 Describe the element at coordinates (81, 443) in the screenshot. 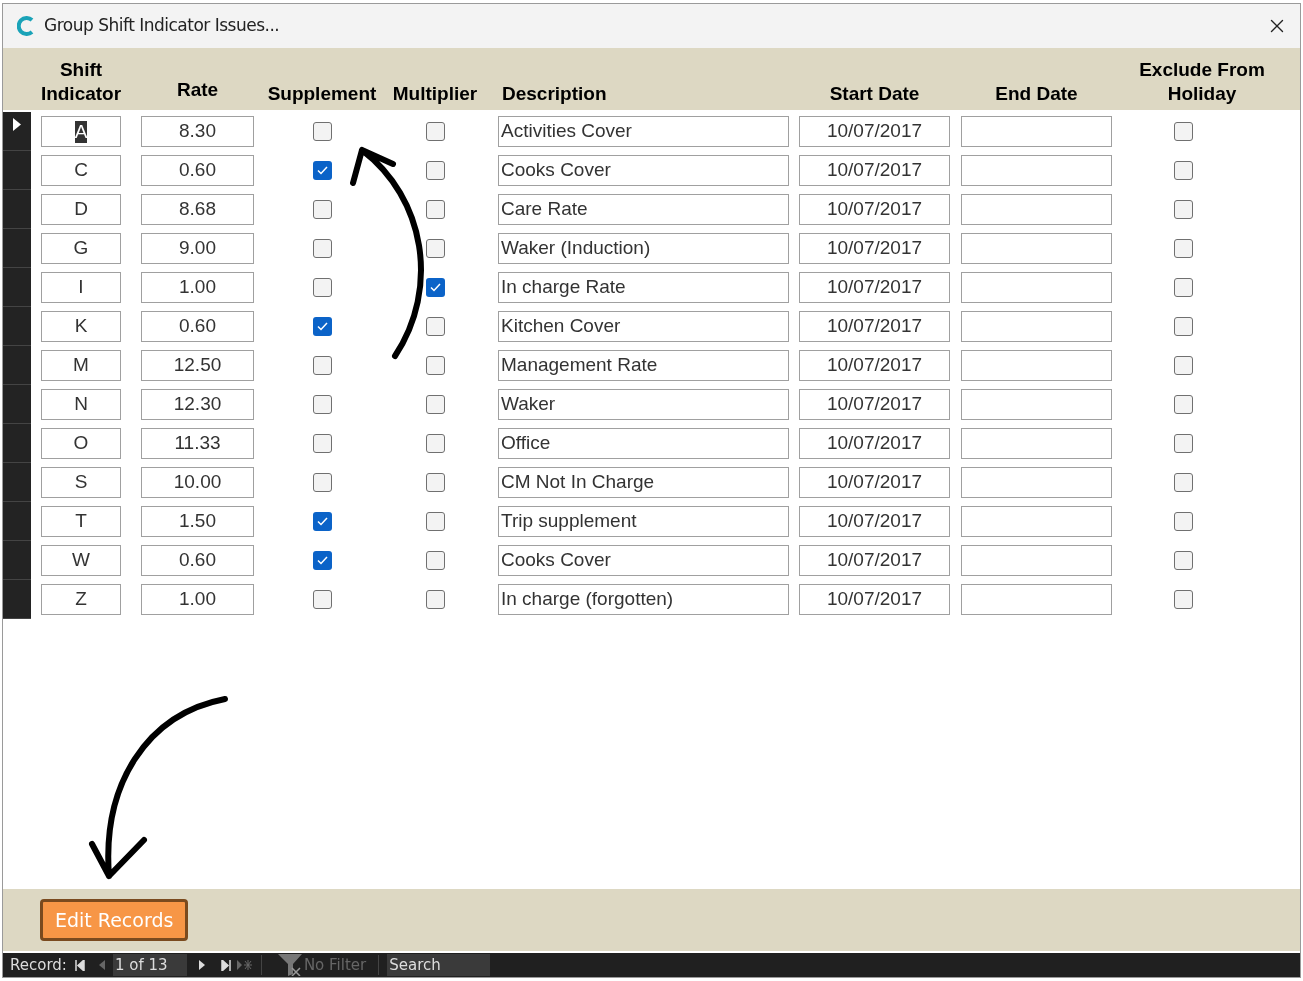

I see `shift-indicator-field: O` at that location.